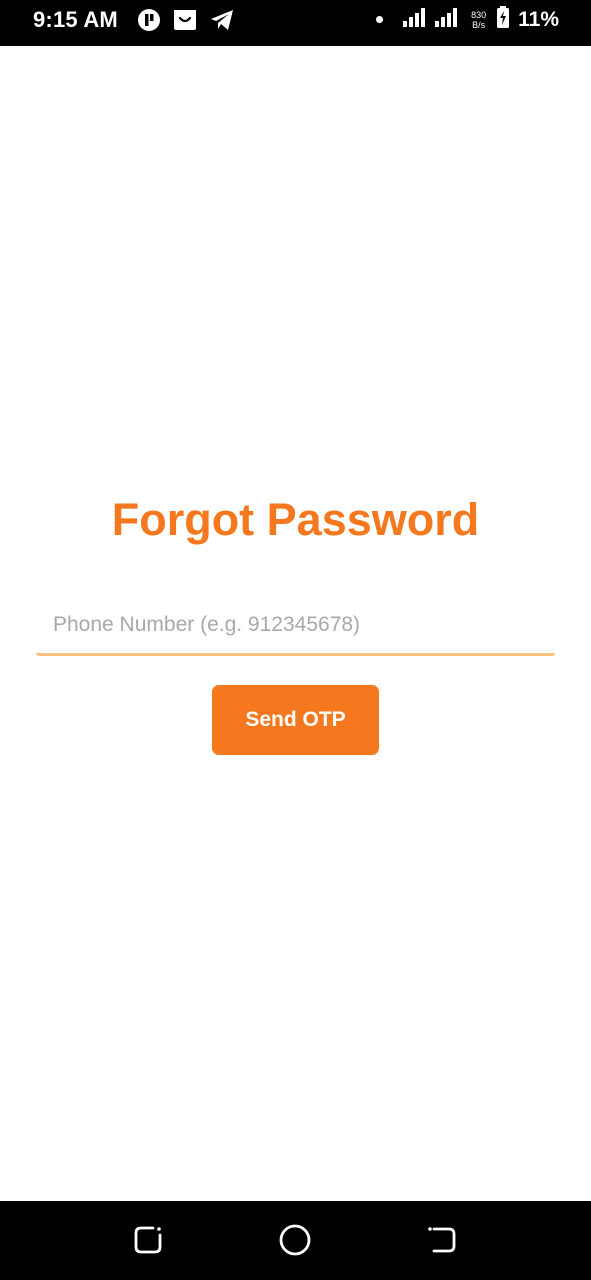 This screenshot has width=591, height=1280. What do you see at coordinates (467, 19) in the screenshot?
I see `status-system-icons: 830 B/s 11%` at bounding box center [467, 19].